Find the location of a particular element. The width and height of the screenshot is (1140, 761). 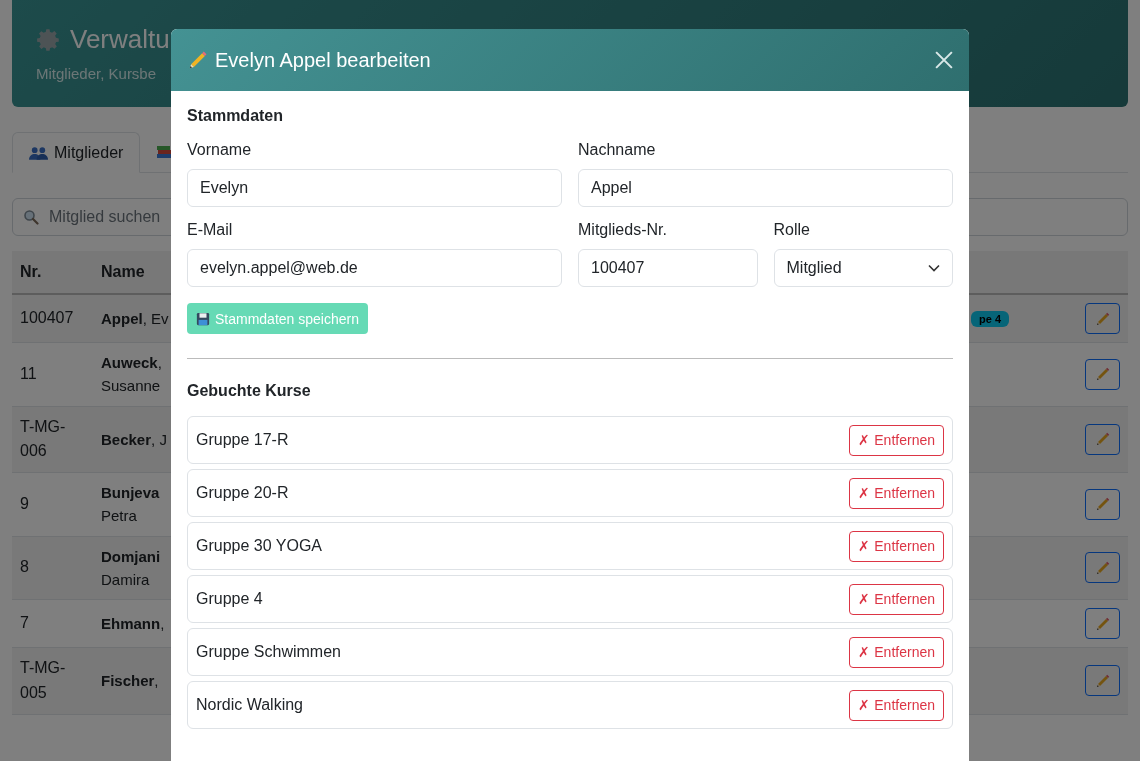

table-cell-text: 7 is located at coordinates (24, 623).